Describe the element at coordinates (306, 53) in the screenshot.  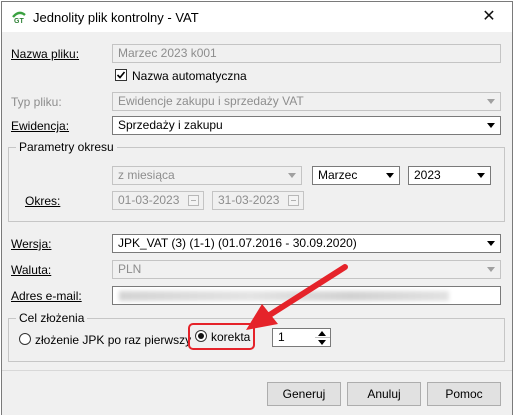
I see `file-name-input: Marzec 2023 k001` at that location.